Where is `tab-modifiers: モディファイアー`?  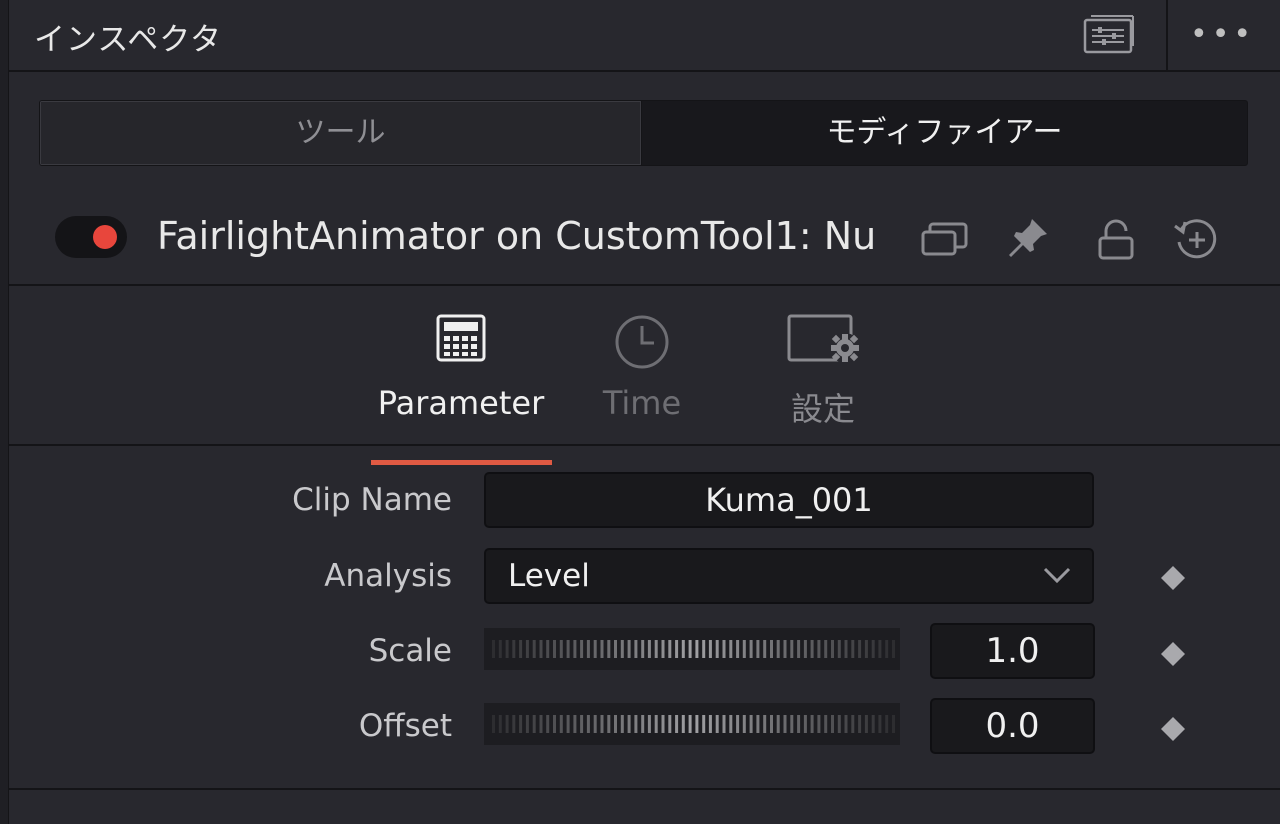 tab-modifiers: モディファイアー is located at coordinates (944, 133).